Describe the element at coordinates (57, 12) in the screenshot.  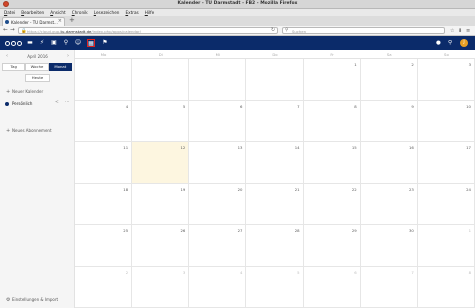
I see `menu-view: Ansicht` at that location.